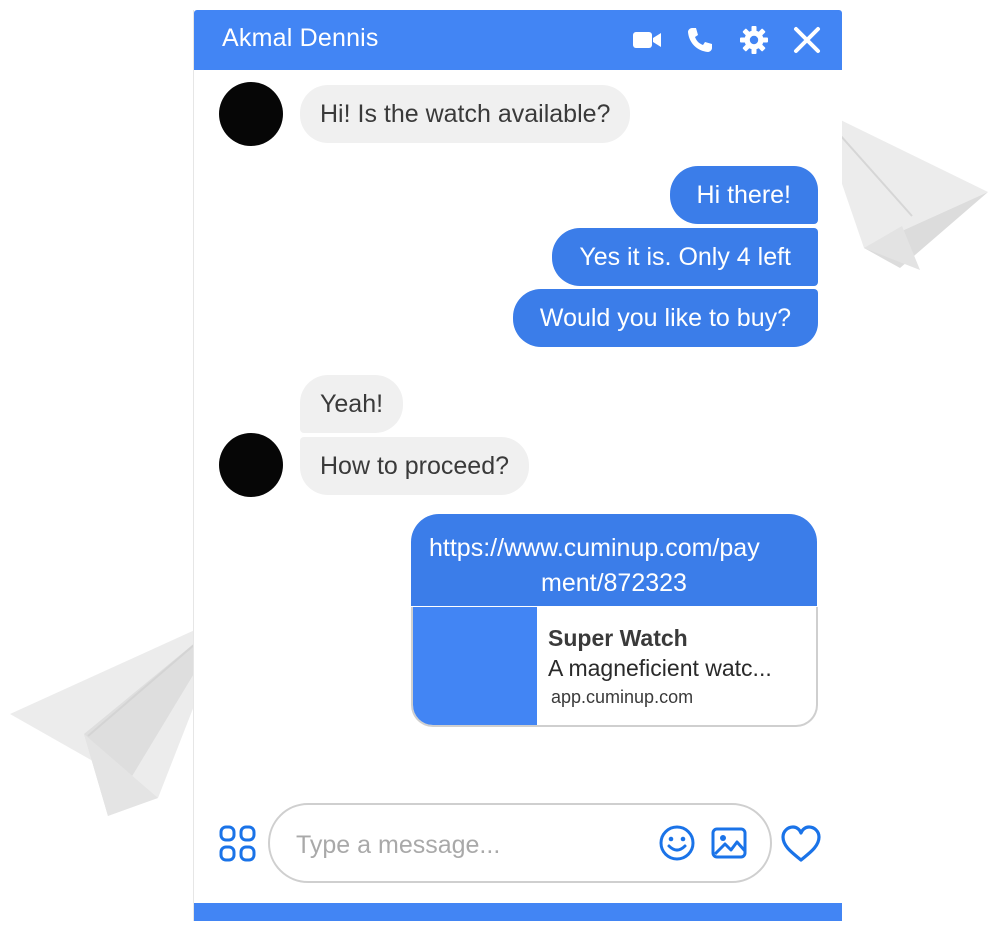  What do you see at coordinates (465, 114) in the screenshot?
I see `incoming-message: Hi! Is the watch available?` at bounding box center [465, 114].